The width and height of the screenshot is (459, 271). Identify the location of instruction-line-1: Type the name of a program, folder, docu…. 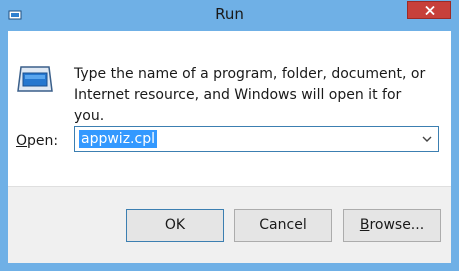
(250, 74).